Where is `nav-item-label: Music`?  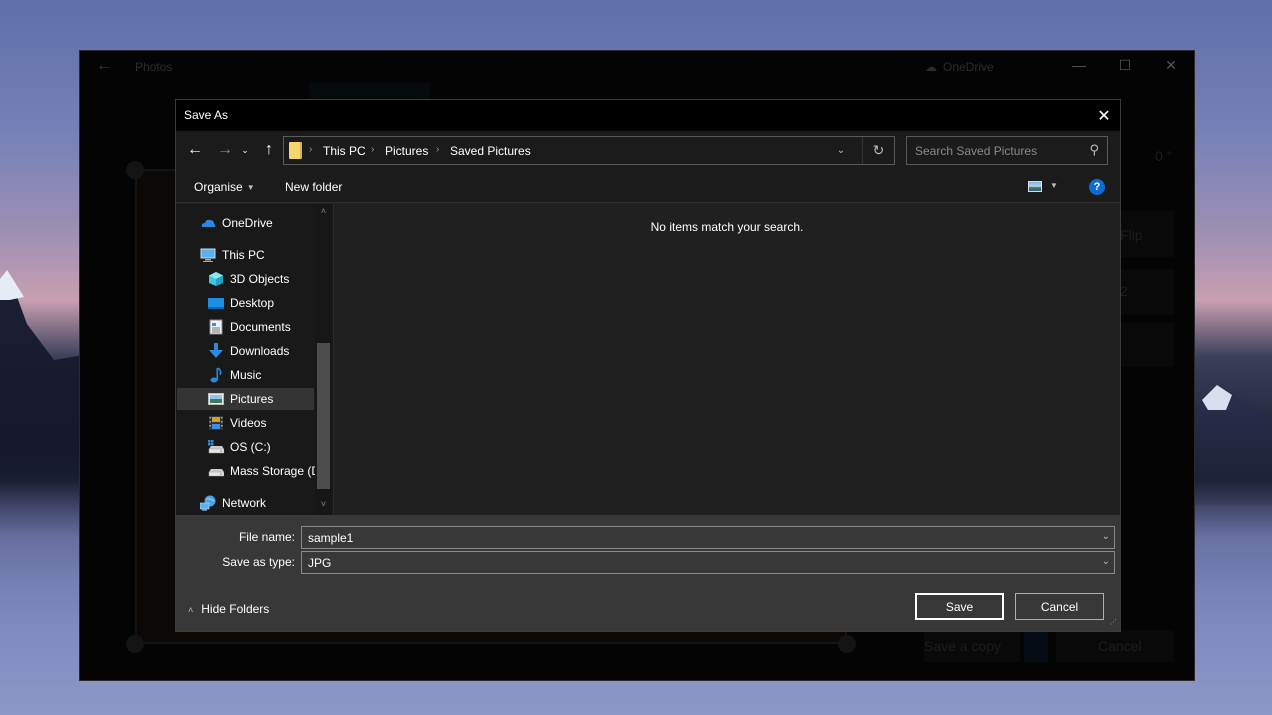
nav-item-label: Music is located at coordinates (246, 375).